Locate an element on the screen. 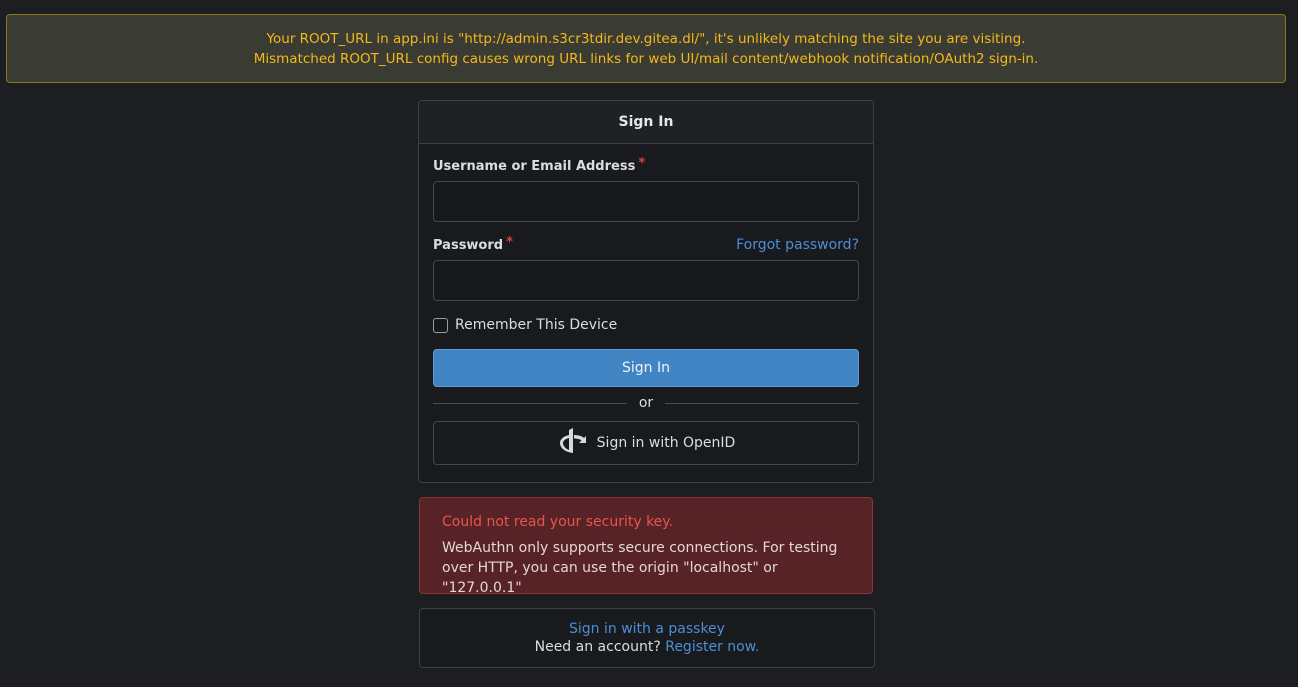  username-input is located at coordinates (646, 201).